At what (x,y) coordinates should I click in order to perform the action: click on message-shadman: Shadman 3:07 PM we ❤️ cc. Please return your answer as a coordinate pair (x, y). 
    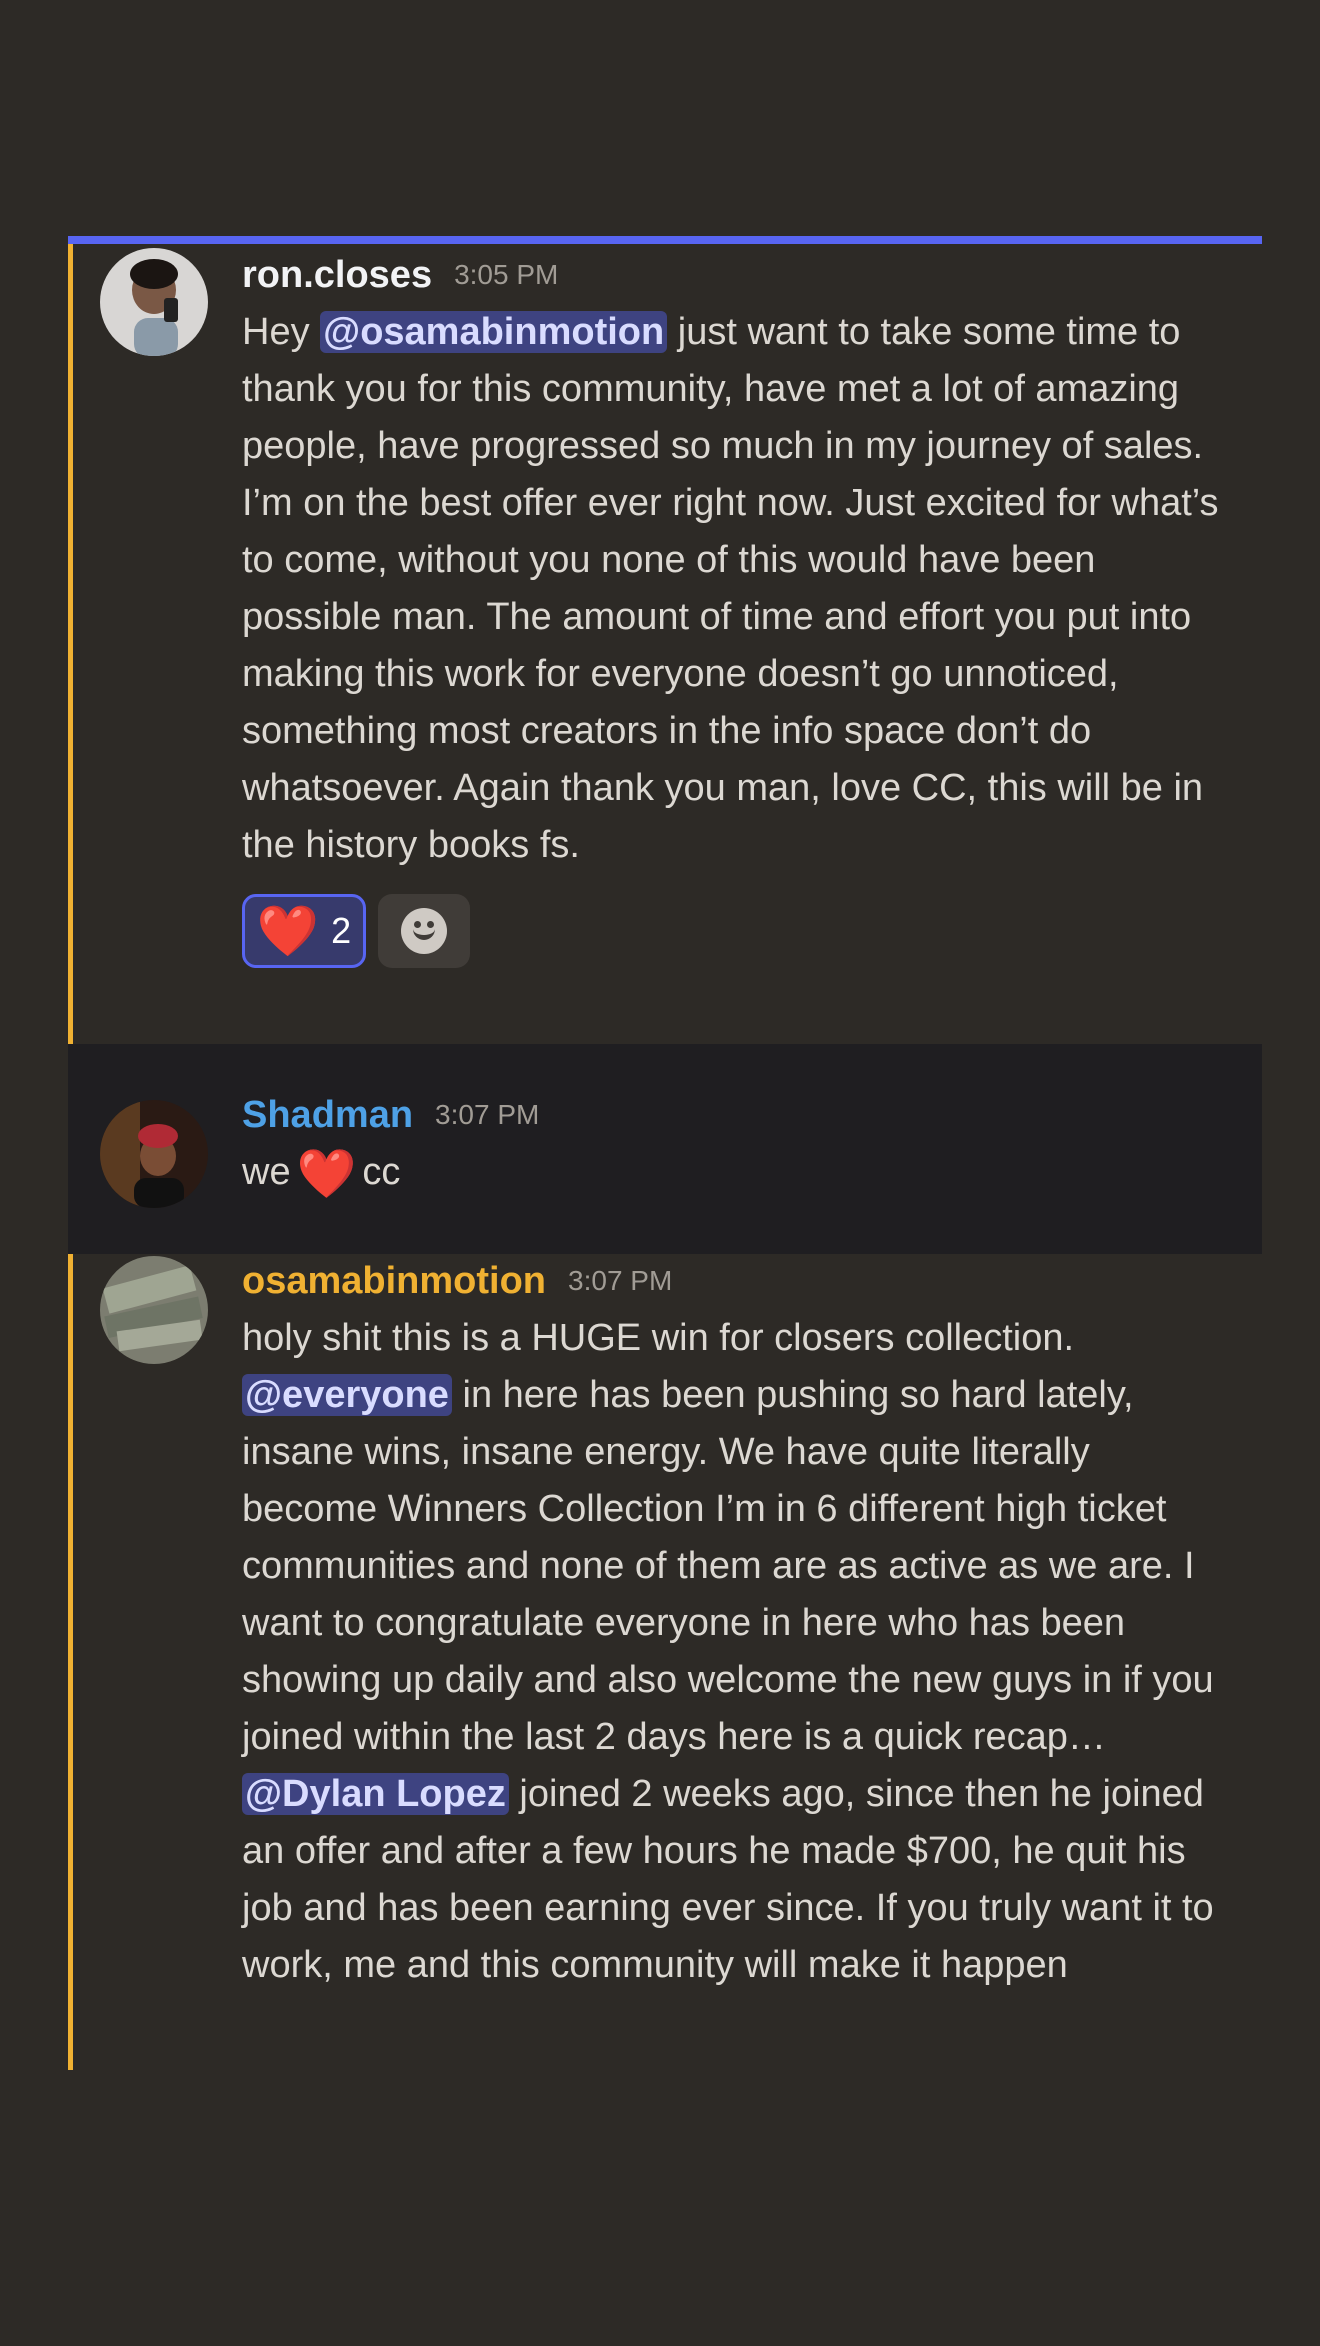
    Looking at the image, I should click on (665, 1149).